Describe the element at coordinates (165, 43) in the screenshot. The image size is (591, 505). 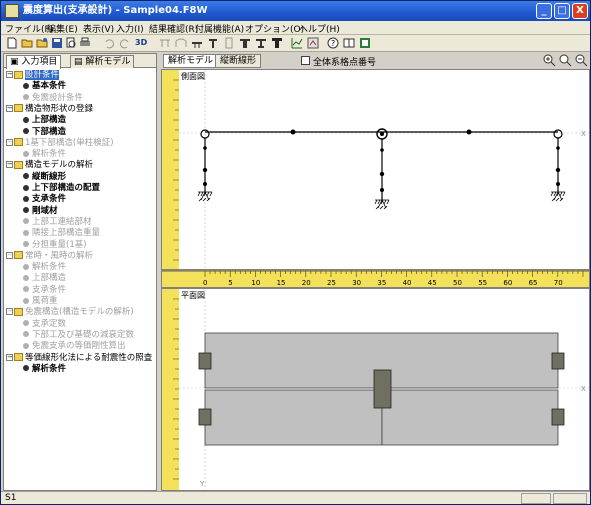
I see `girder-icon` at that location.